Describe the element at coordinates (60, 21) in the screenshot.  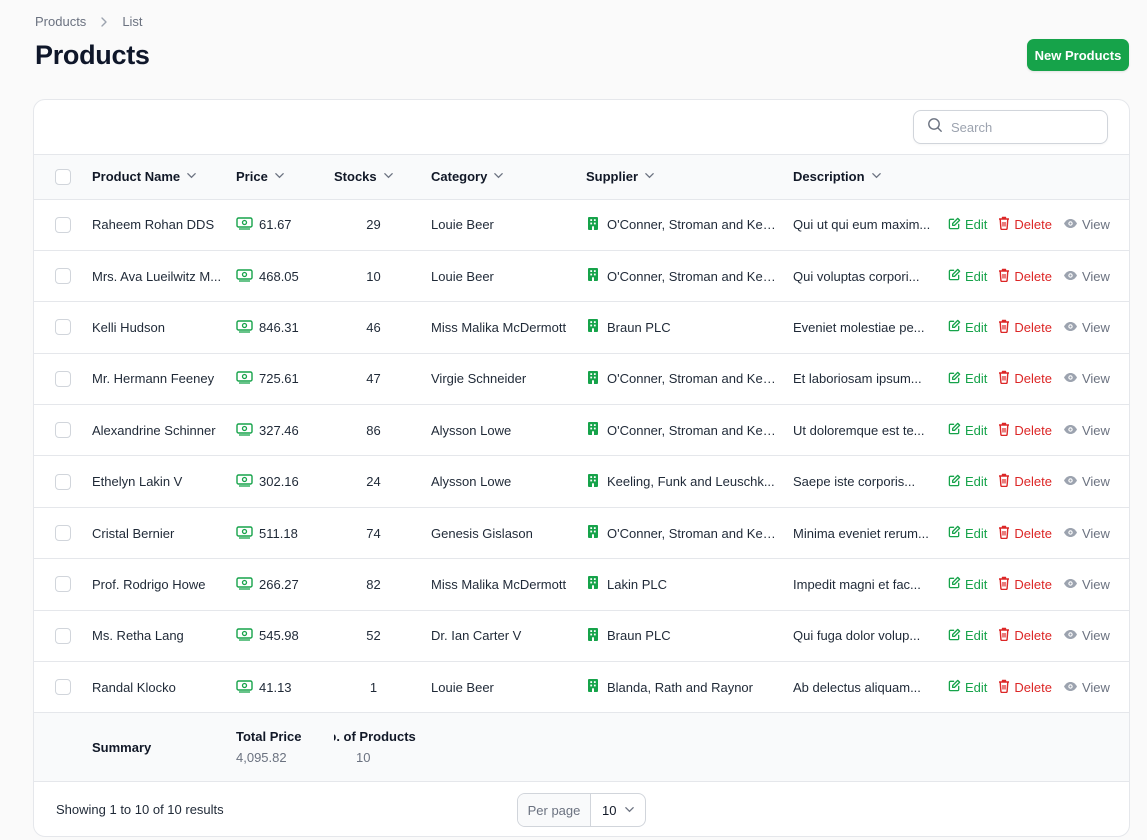
I see `breadcrumb-products-link: Products` at that location.